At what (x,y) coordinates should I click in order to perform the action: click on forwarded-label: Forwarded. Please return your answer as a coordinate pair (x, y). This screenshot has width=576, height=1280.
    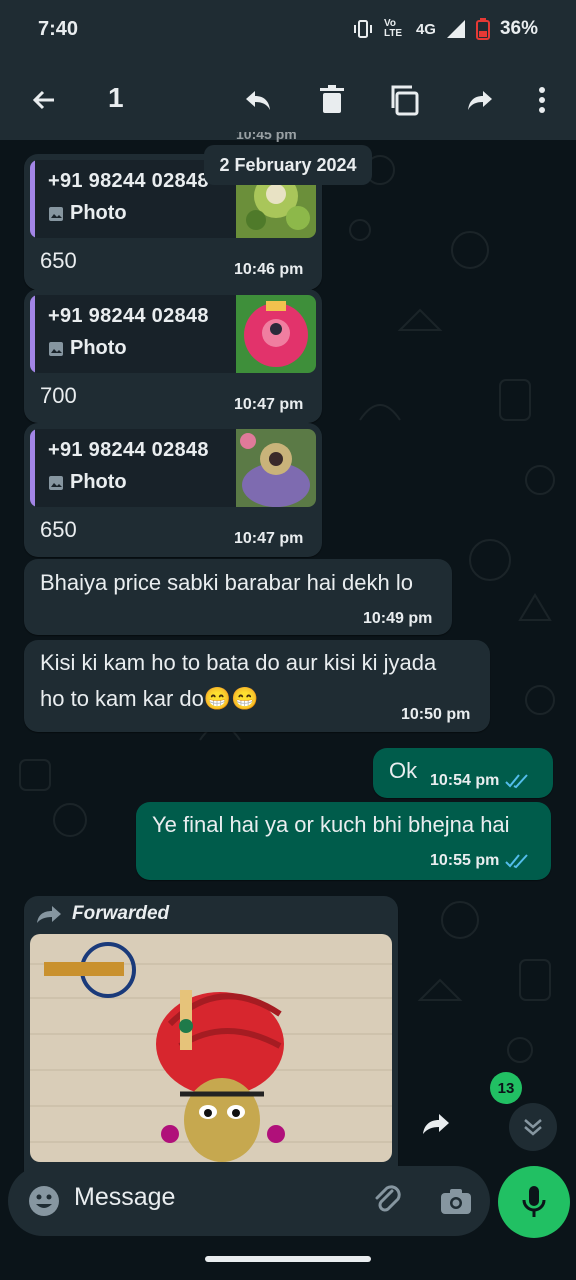
    Looking at the image, I should click on (102, 914).